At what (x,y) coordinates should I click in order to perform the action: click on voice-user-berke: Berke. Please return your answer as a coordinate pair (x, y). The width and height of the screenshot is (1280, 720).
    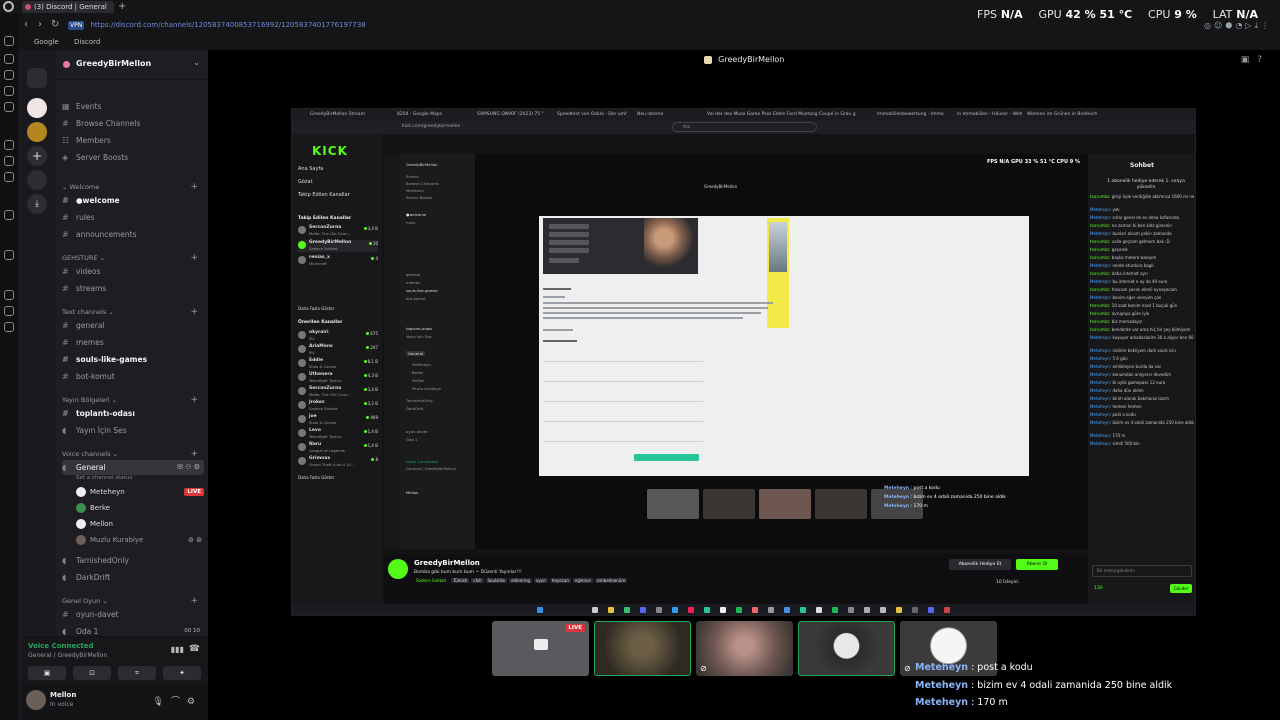
    Looking at the image, I should click on (140, 508).